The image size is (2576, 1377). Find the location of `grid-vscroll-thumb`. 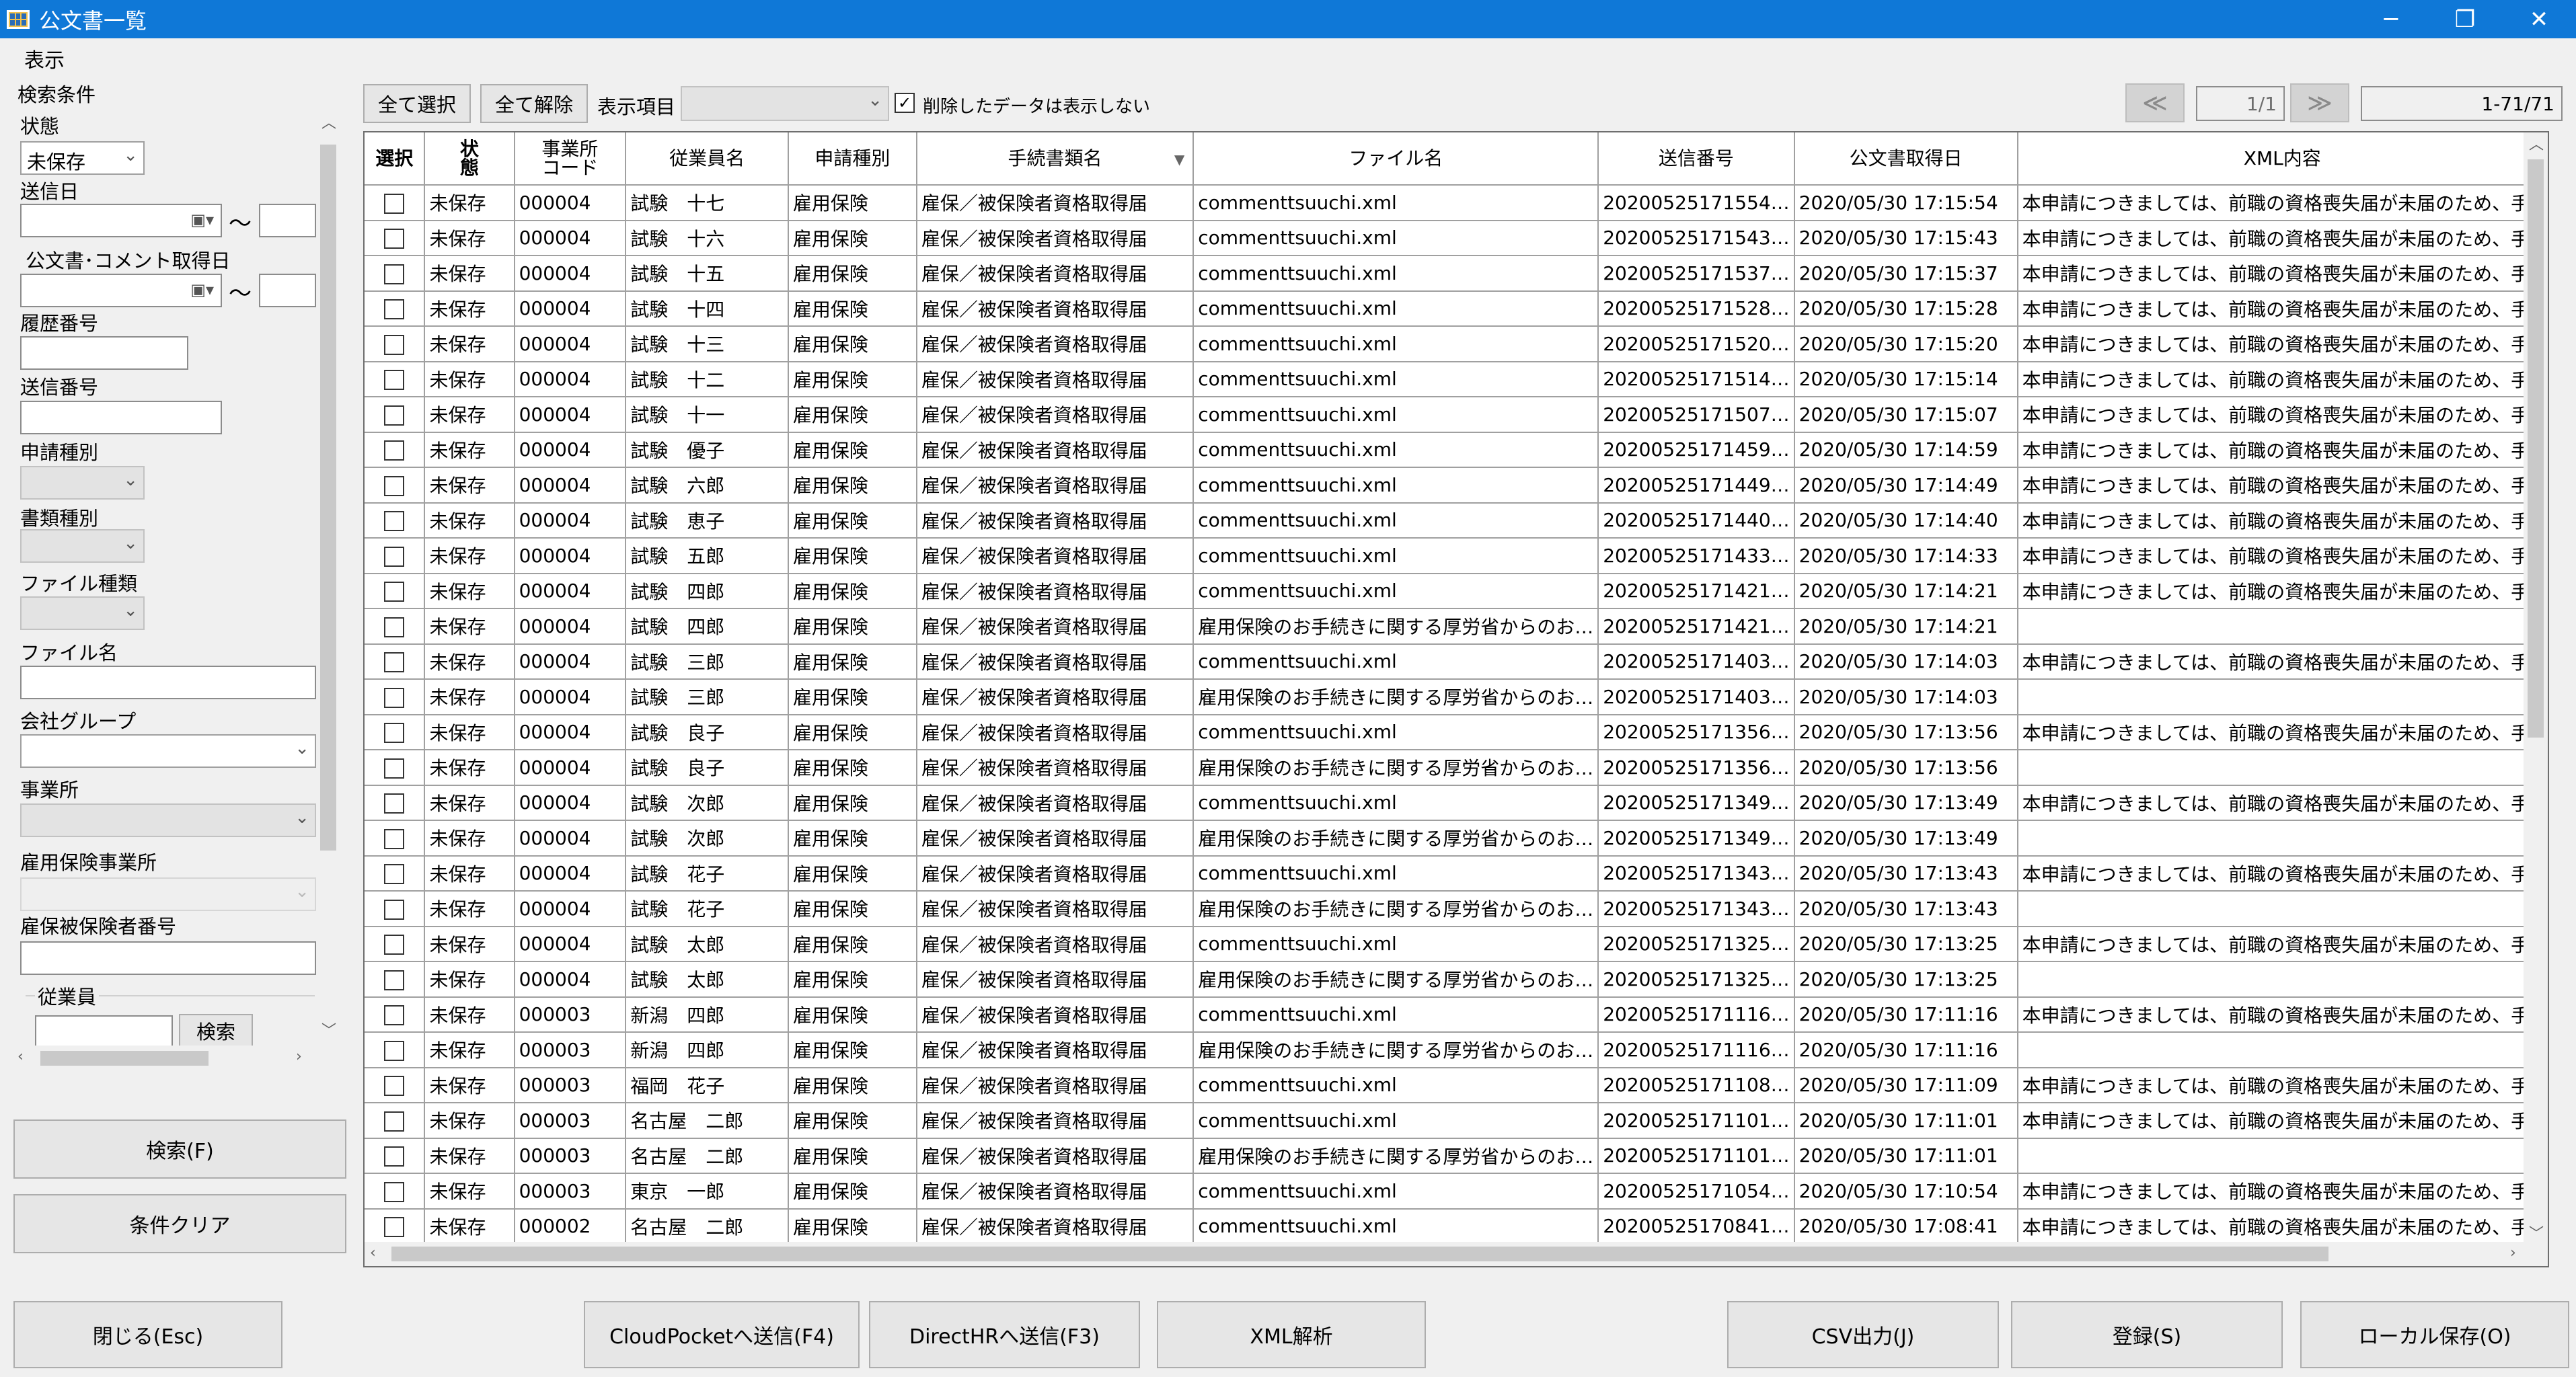

grid-vscroll-thumb is located at coordinates (2536, 448).